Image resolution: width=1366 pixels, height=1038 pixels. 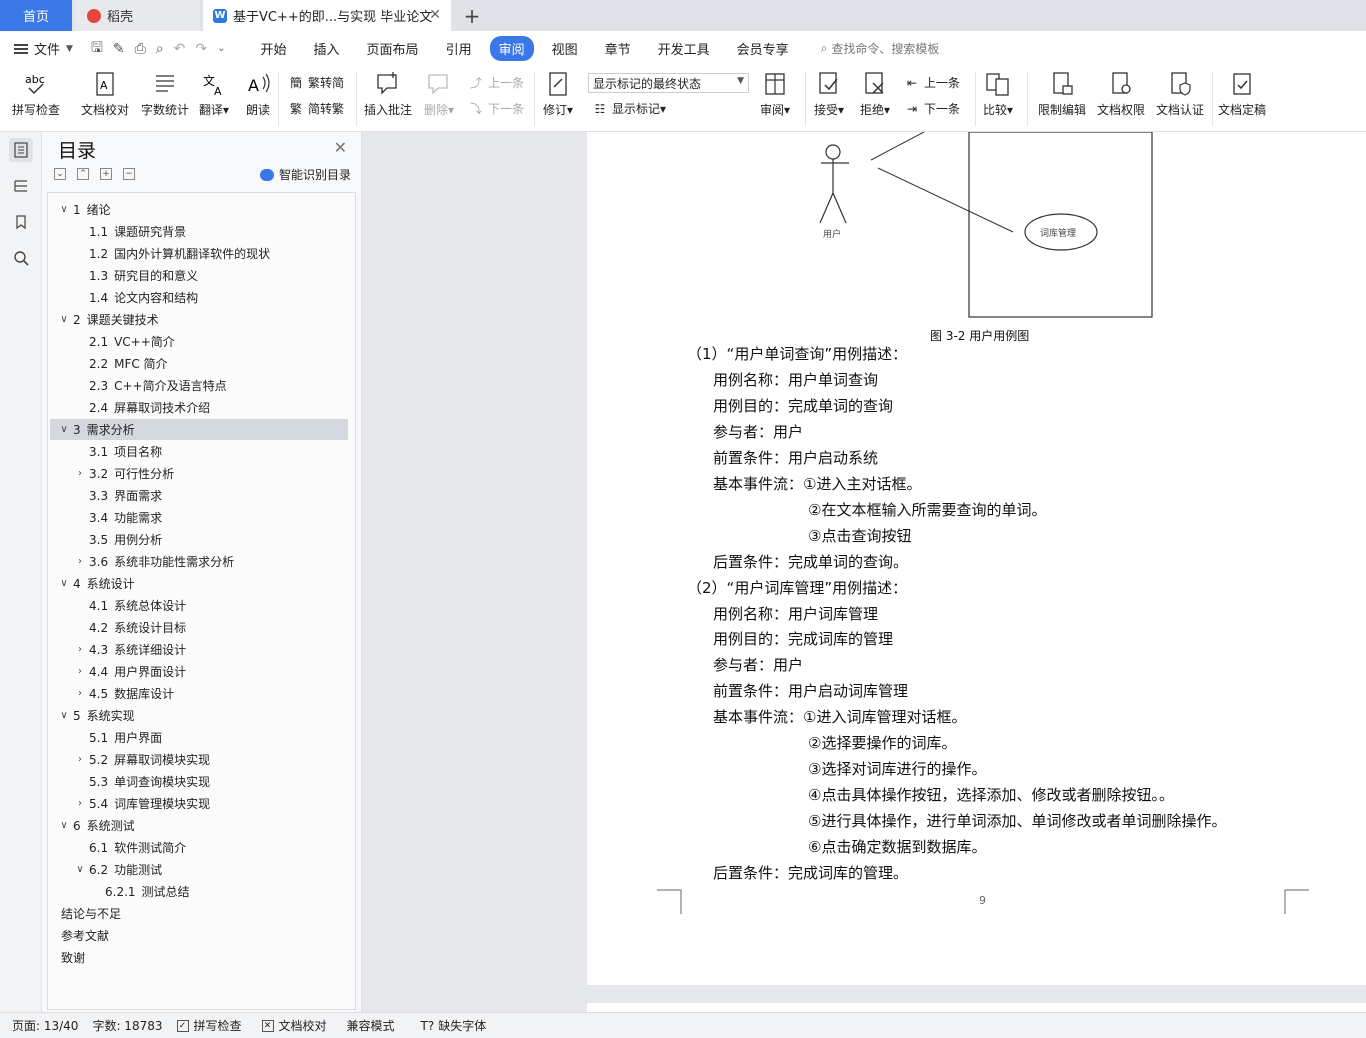 I want to click on format-painter-icon: ✎, so click(x=119, y=49).